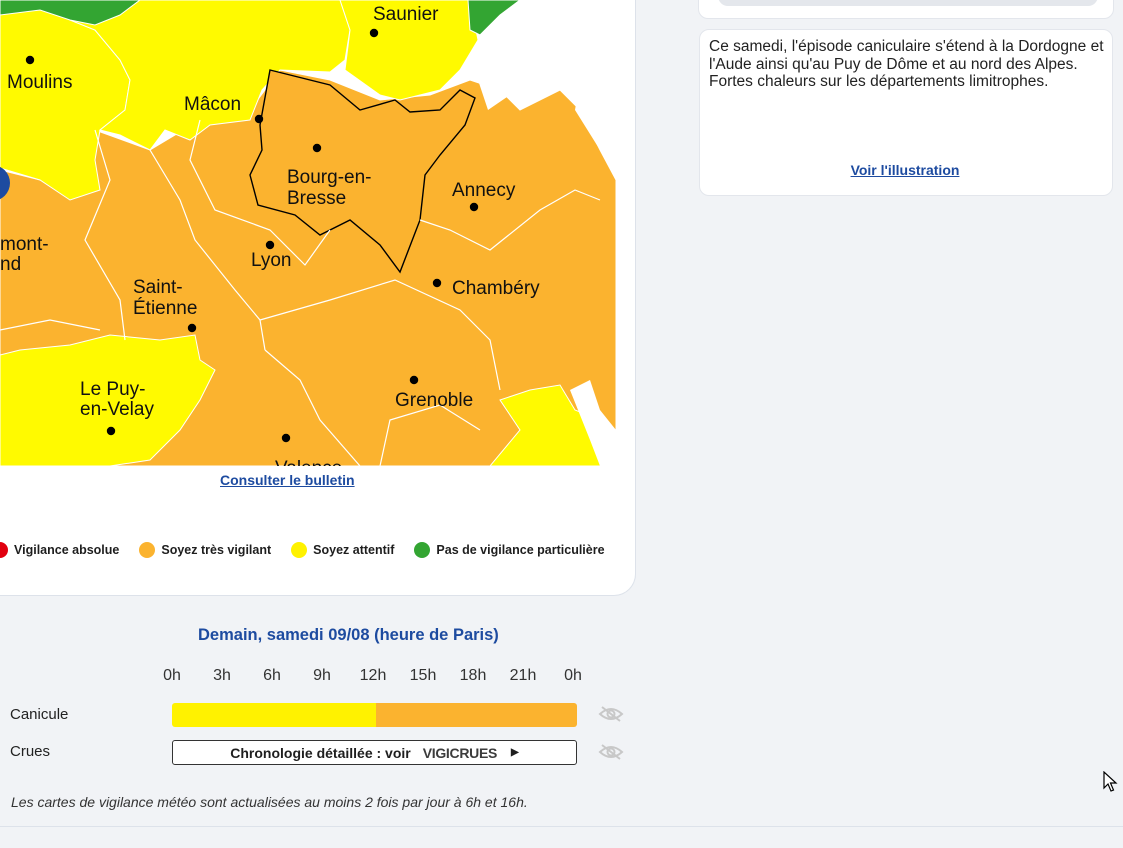 This screenshot has height=848, width=1123. Describe the element at coordinates (908, 3) in the screenshot. I see `top-card-bar` at that location.